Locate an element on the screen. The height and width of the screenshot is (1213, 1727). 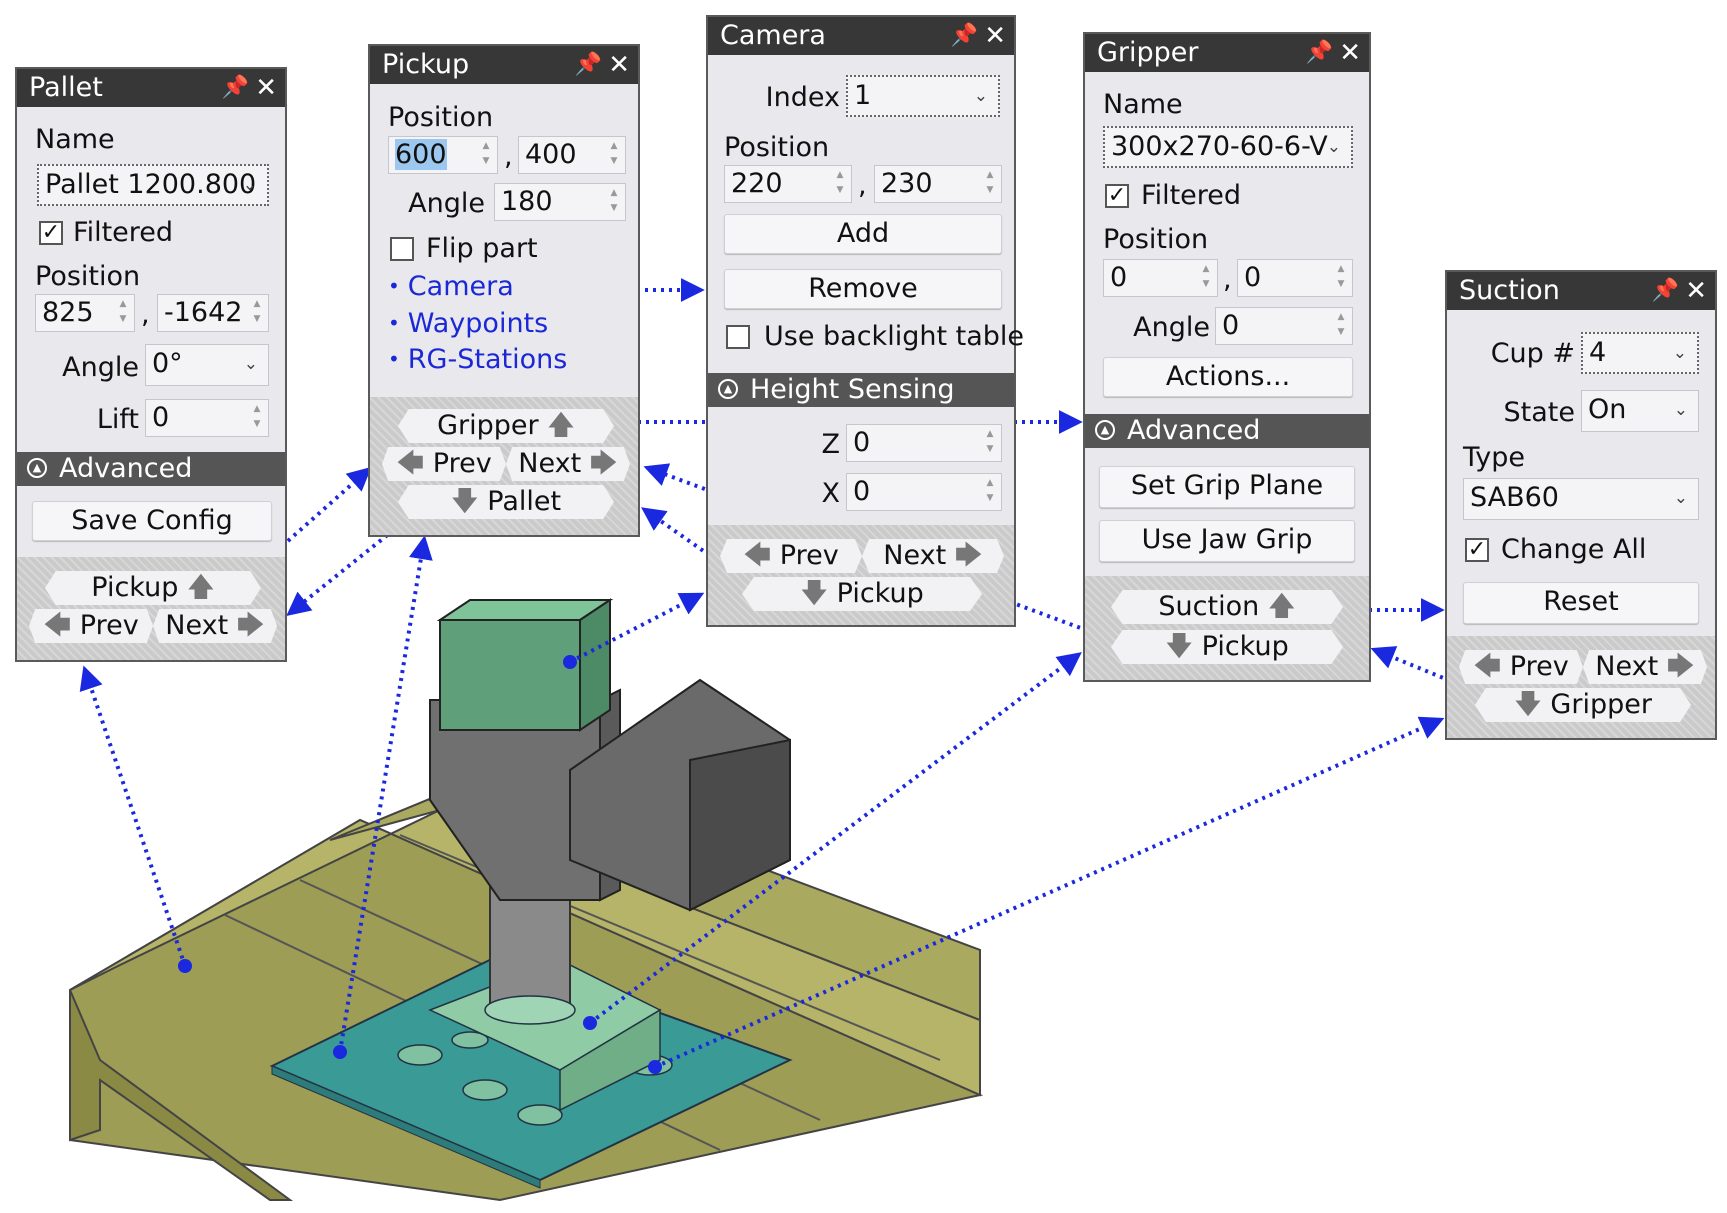
pallet-nav-up-label: Pickup is located at coordinates (135, 587).